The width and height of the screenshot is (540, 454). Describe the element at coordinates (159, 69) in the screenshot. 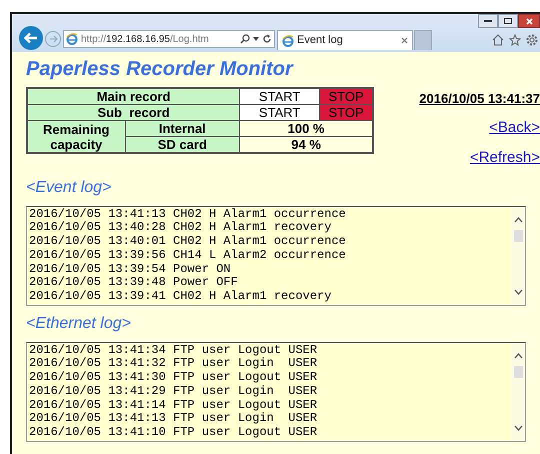

I see `page-title: Paperless Recorder Monitor` at that location.